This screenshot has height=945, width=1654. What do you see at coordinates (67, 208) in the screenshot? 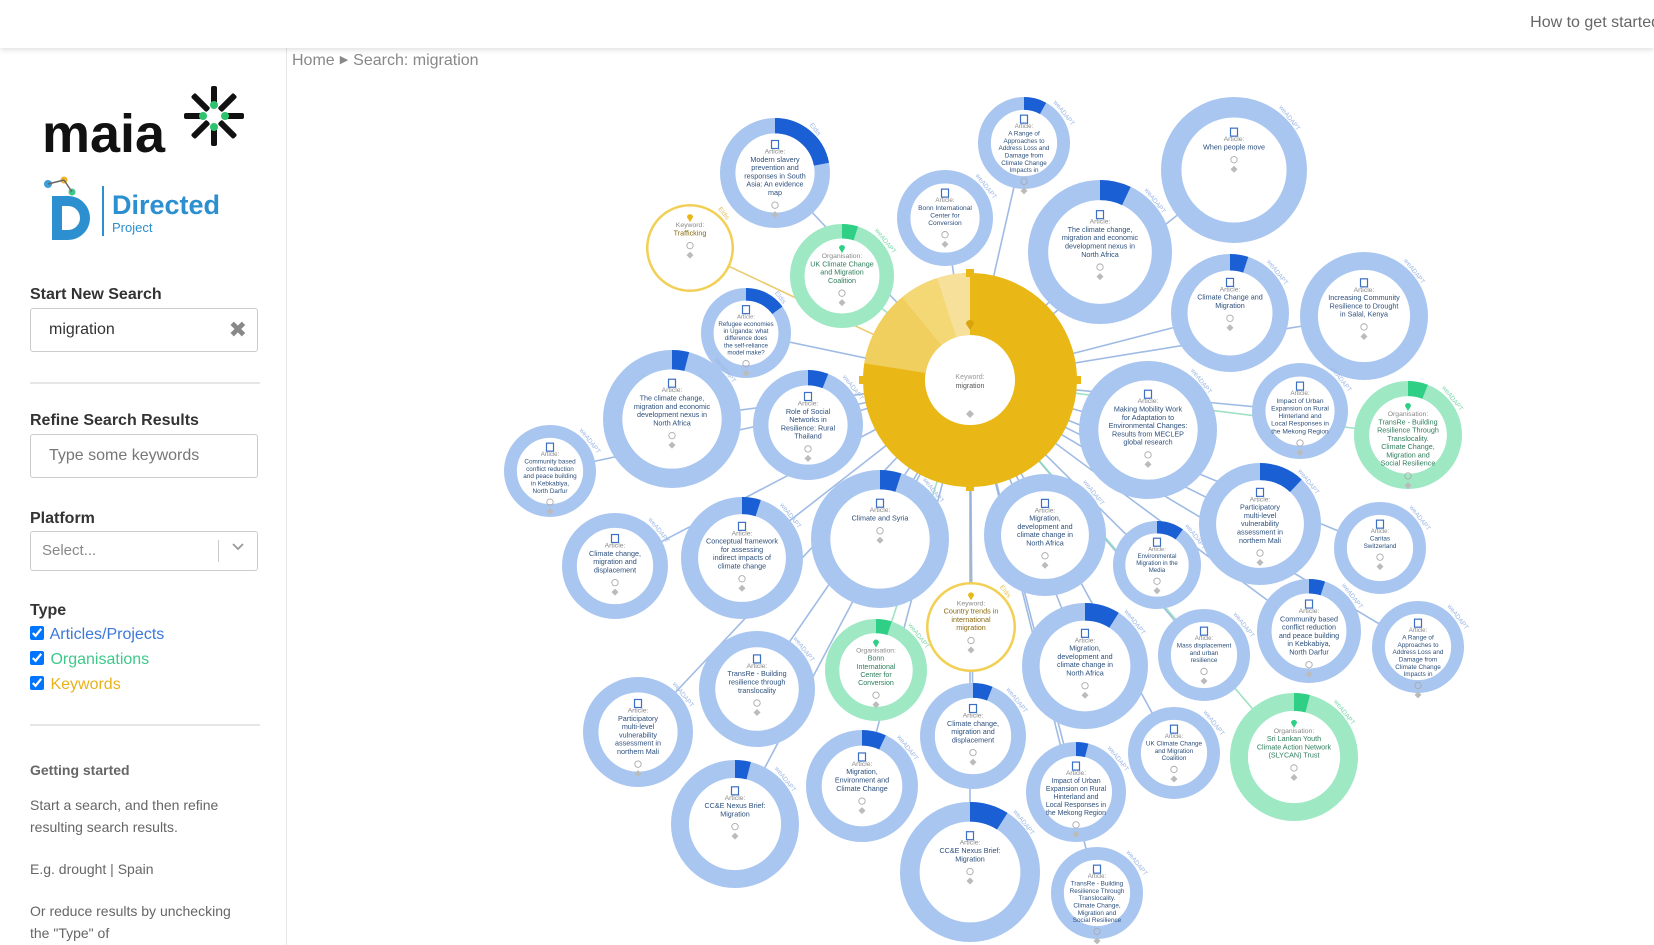
I see `directed-d-icon` at bounding box center [67, 208].